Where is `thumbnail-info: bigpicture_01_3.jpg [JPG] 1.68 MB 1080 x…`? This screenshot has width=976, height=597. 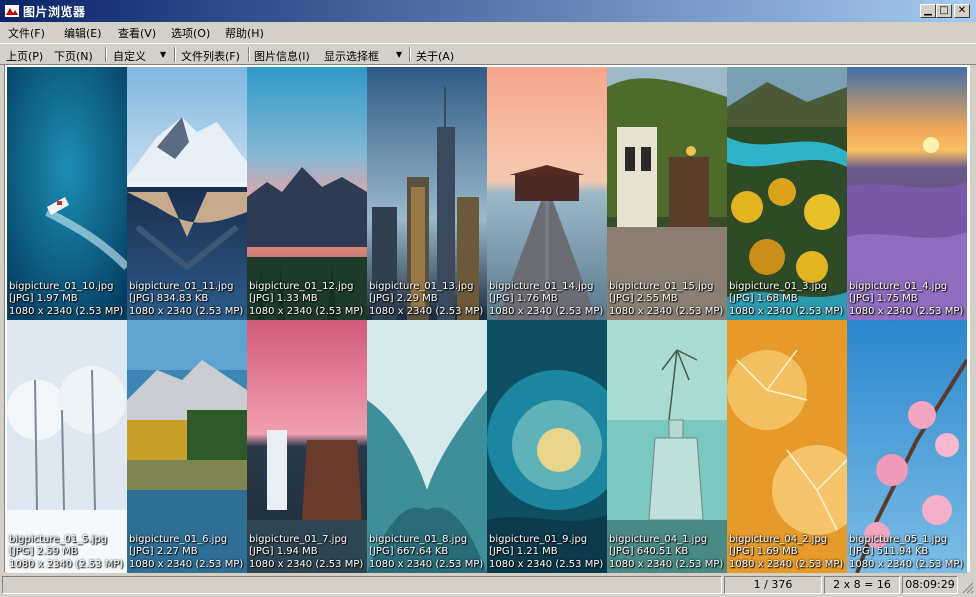
thumbnail-info: bigpicture_01_3.jpg [JPG] 1.68 MB 1080 x… is located at coordinates (786, 300).